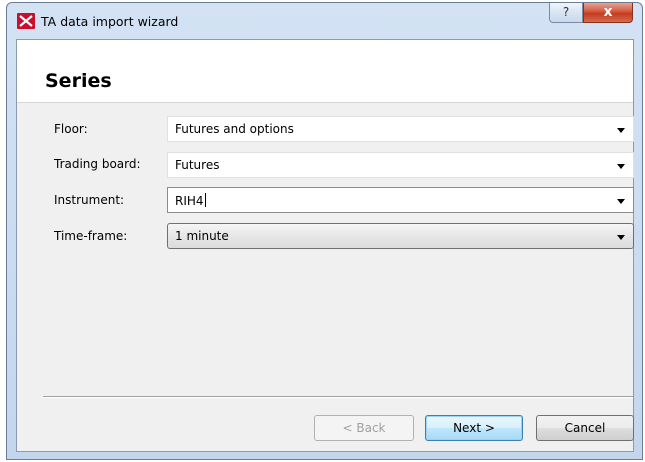 This screenshot has height=462, width=645. I want to click on floor-dropdown: Futures and options, so click(400, 129).